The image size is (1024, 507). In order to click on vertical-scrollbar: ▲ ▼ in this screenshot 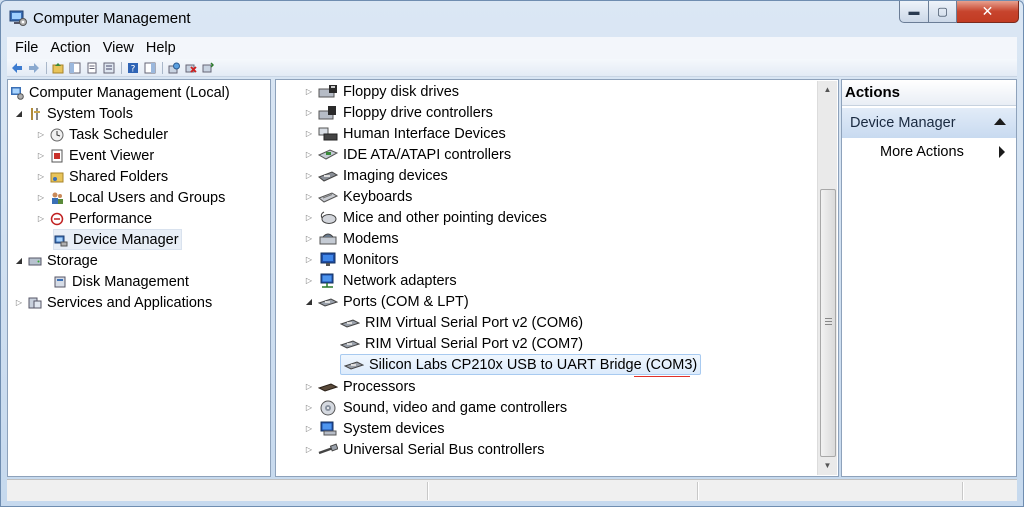, I will do `click(827, 278)`.